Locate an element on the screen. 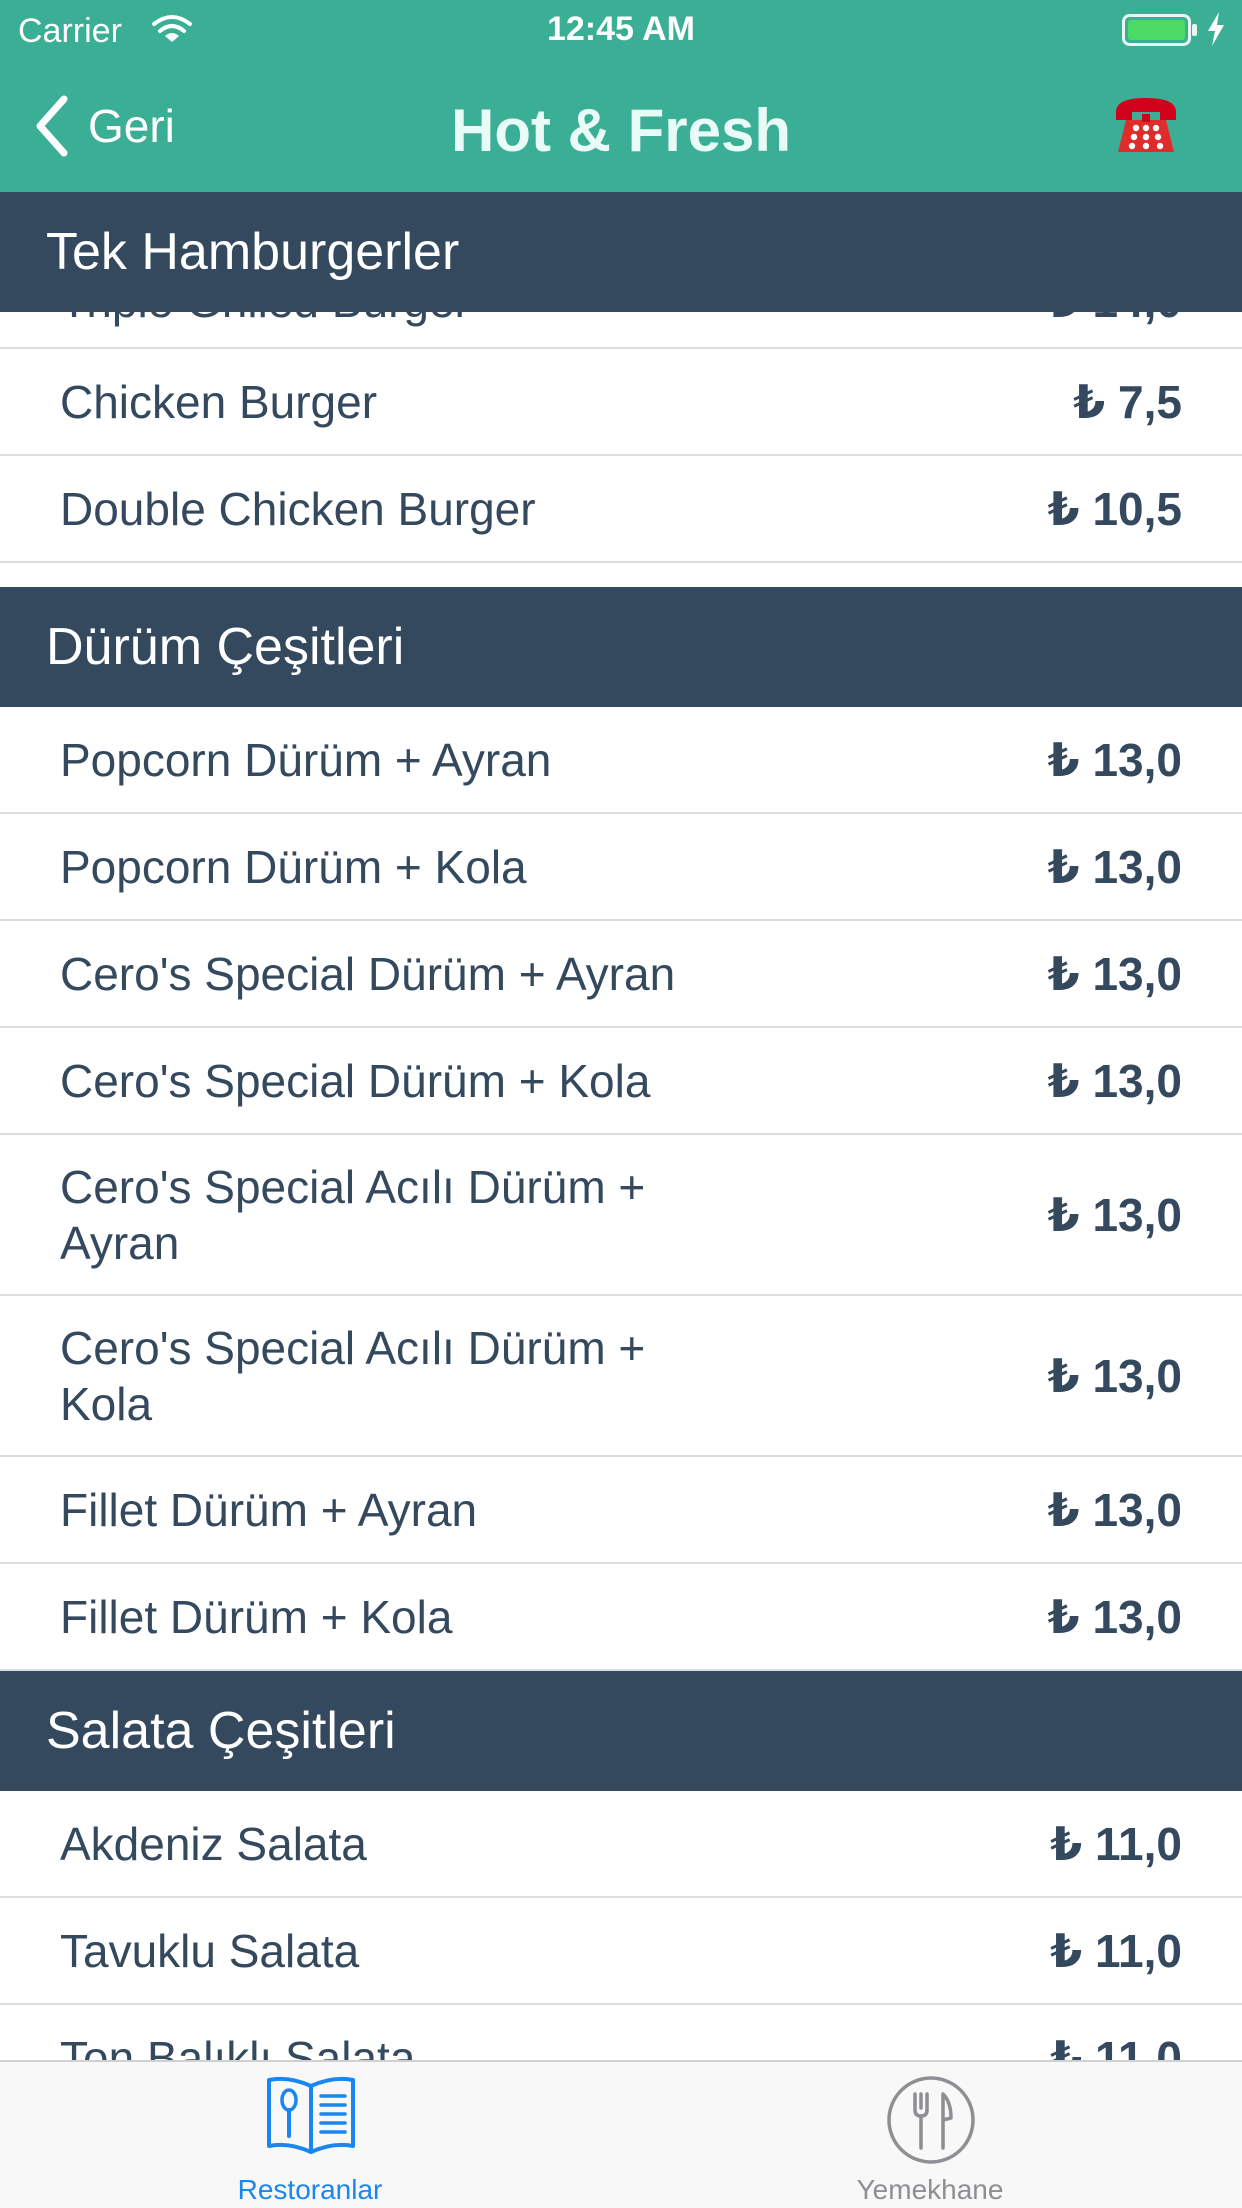 The image size is (1242, 2208). navigation-bar: Geri Hot & Fresh is located at coordinates (621, 126).